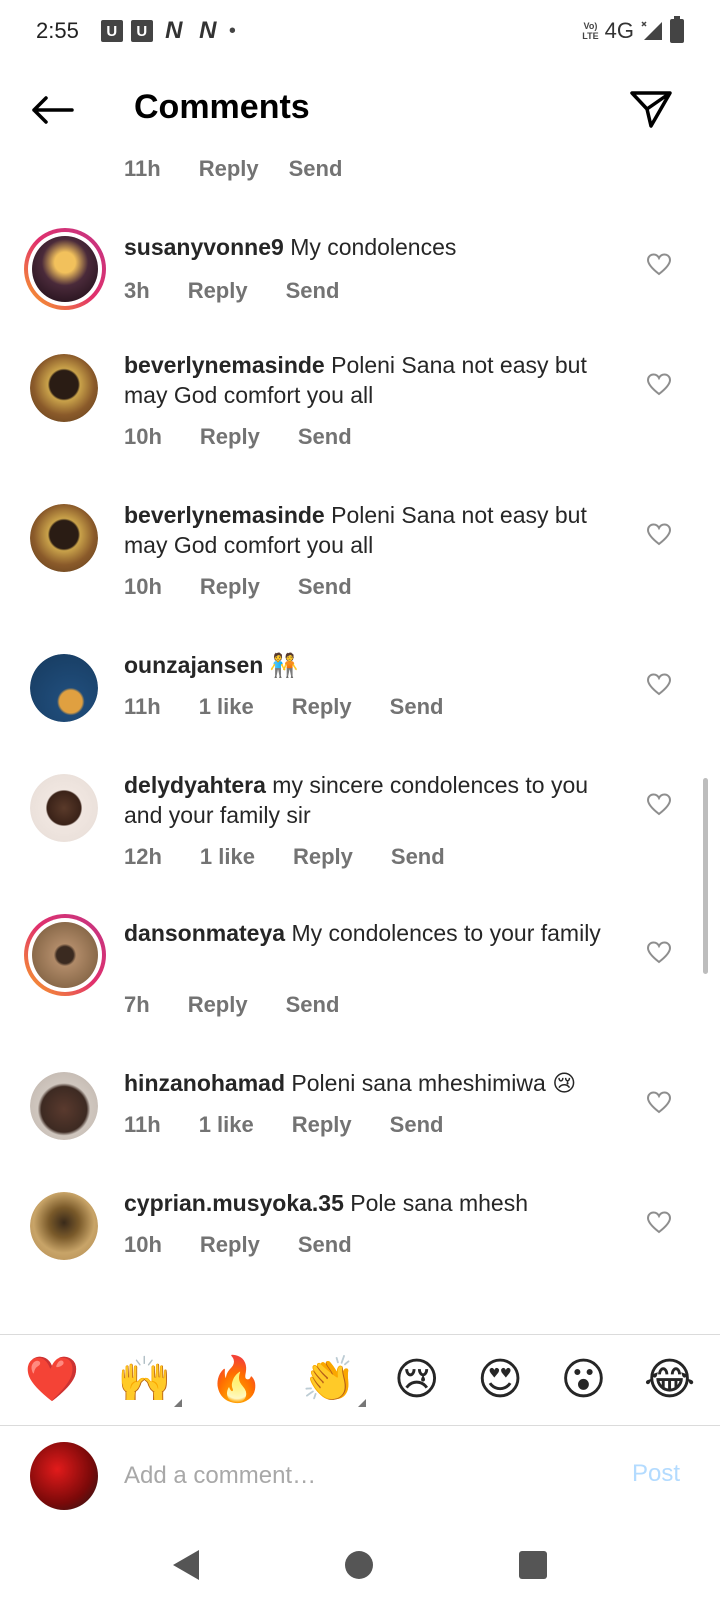 The height and width of the screenshot is (1600, 720). I want to click on status-time: 2:55, so click(57, 30).